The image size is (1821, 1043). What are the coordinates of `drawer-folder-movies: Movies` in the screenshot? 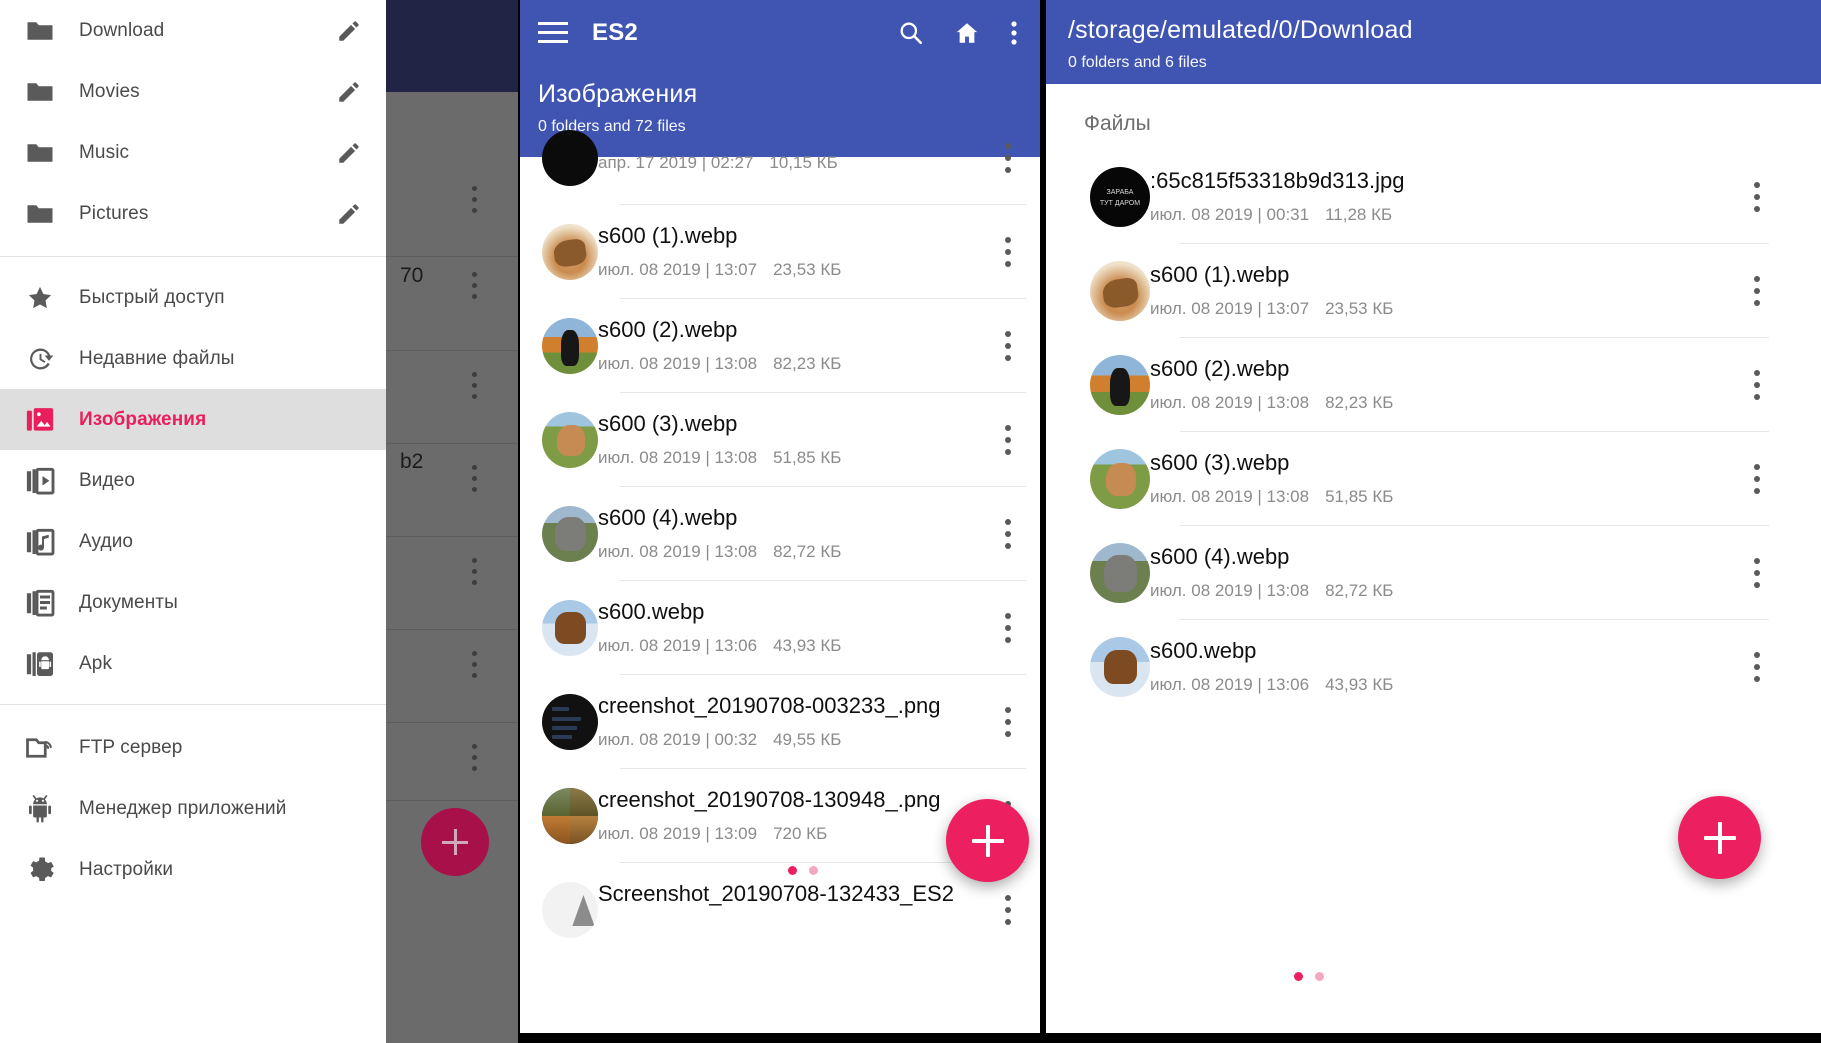 It's located at (193, 91).